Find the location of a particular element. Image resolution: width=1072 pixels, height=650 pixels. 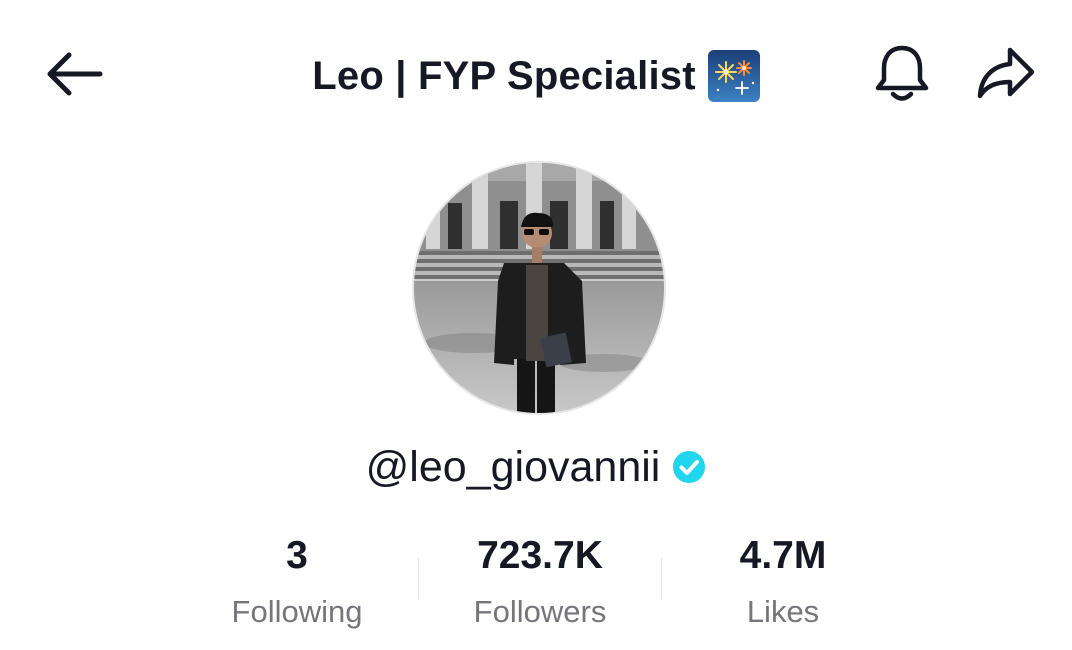

profile-stats: 3 Following 723.7K Followers 4.7M Likes is located at coordinates (540, 583).